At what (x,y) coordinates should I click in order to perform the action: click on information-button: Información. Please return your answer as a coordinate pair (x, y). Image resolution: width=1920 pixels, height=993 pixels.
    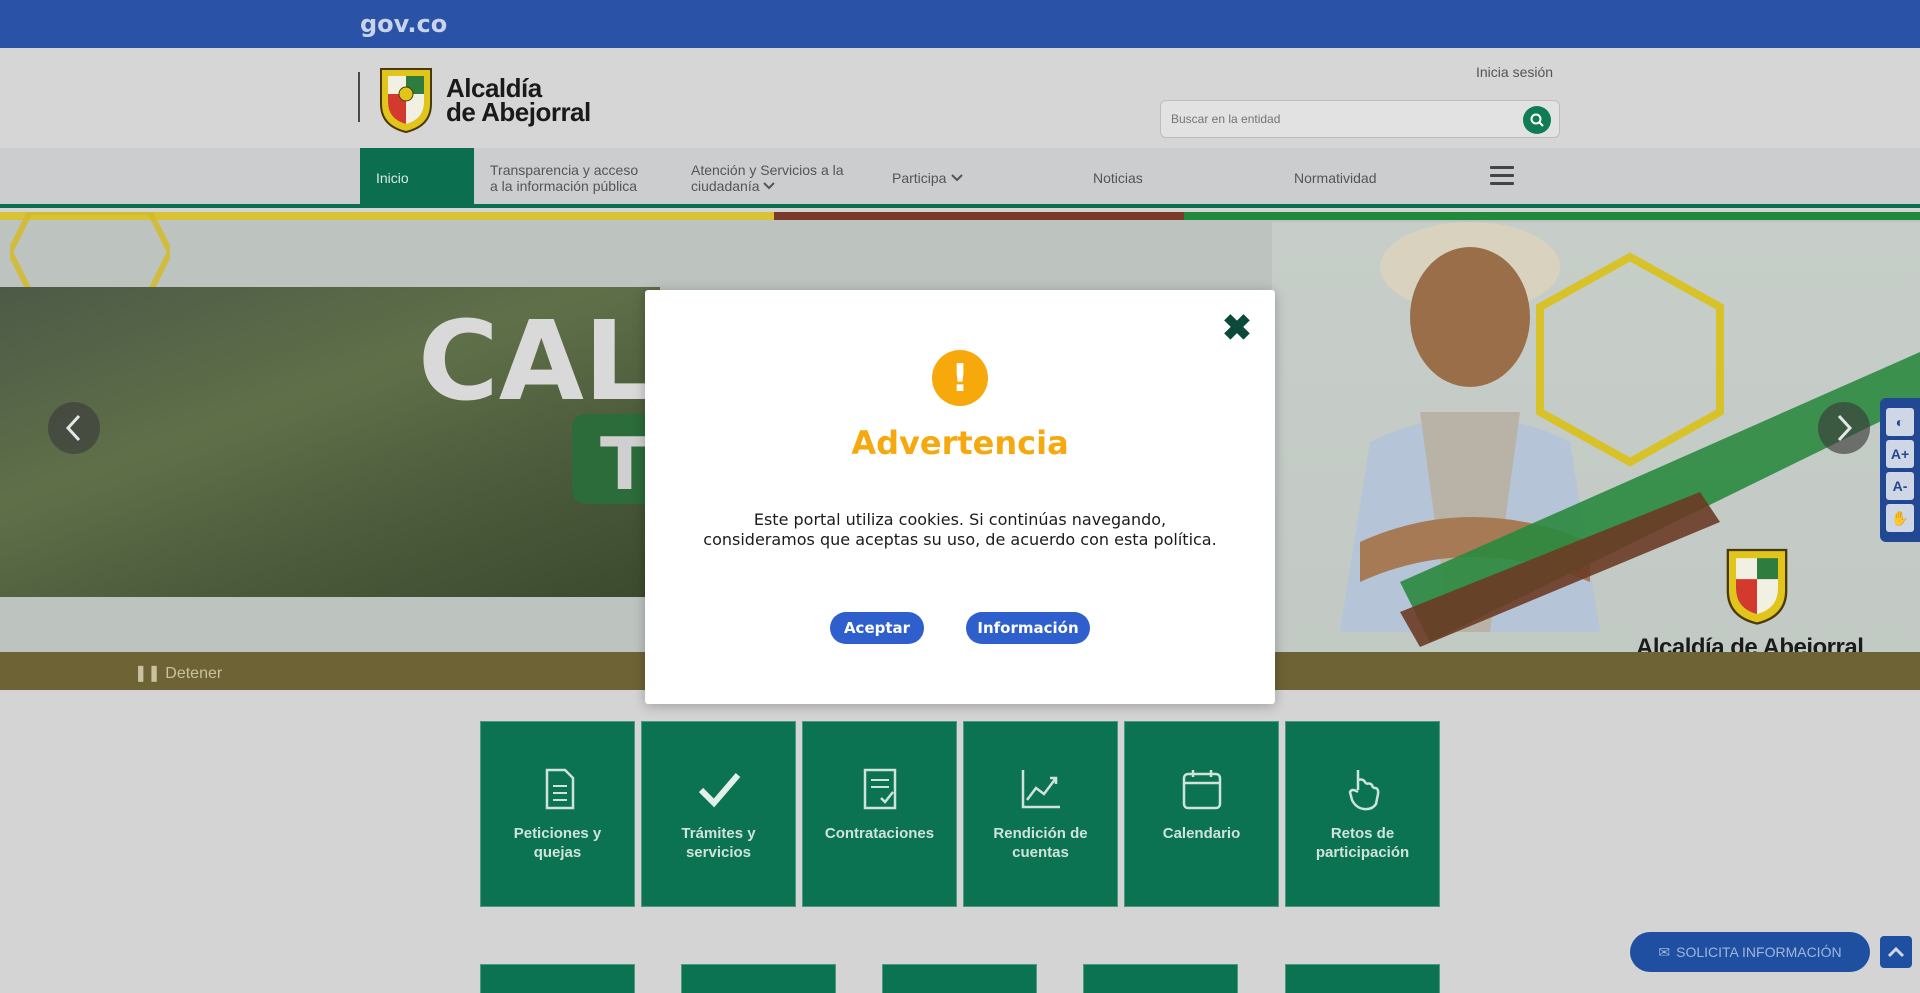
    Looking at the image, I should click on (1028, 628).